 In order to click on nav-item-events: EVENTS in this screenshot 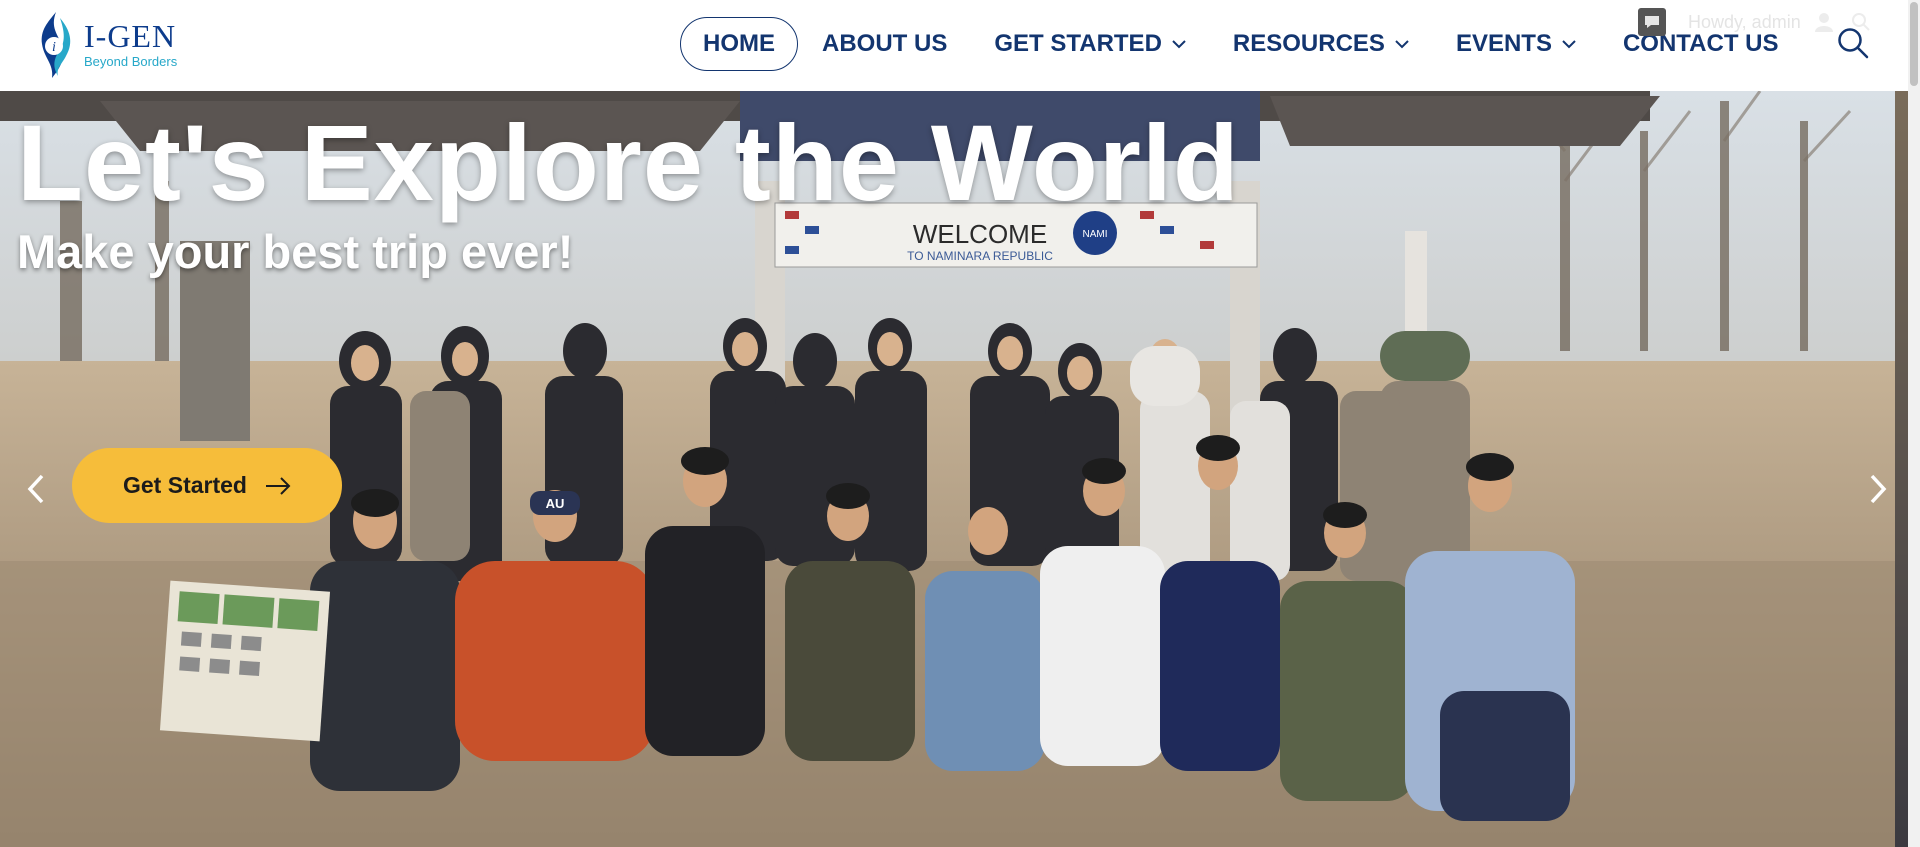, I will do `click(1516, 44)`.